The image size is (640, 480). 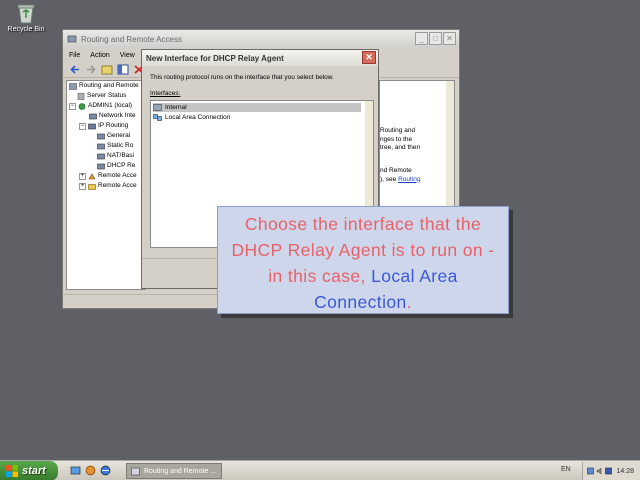 What do you see at coordinates (91, 69) in the screenshot?
I see `forward-arrow-icon` at bounding box center [91, 69].